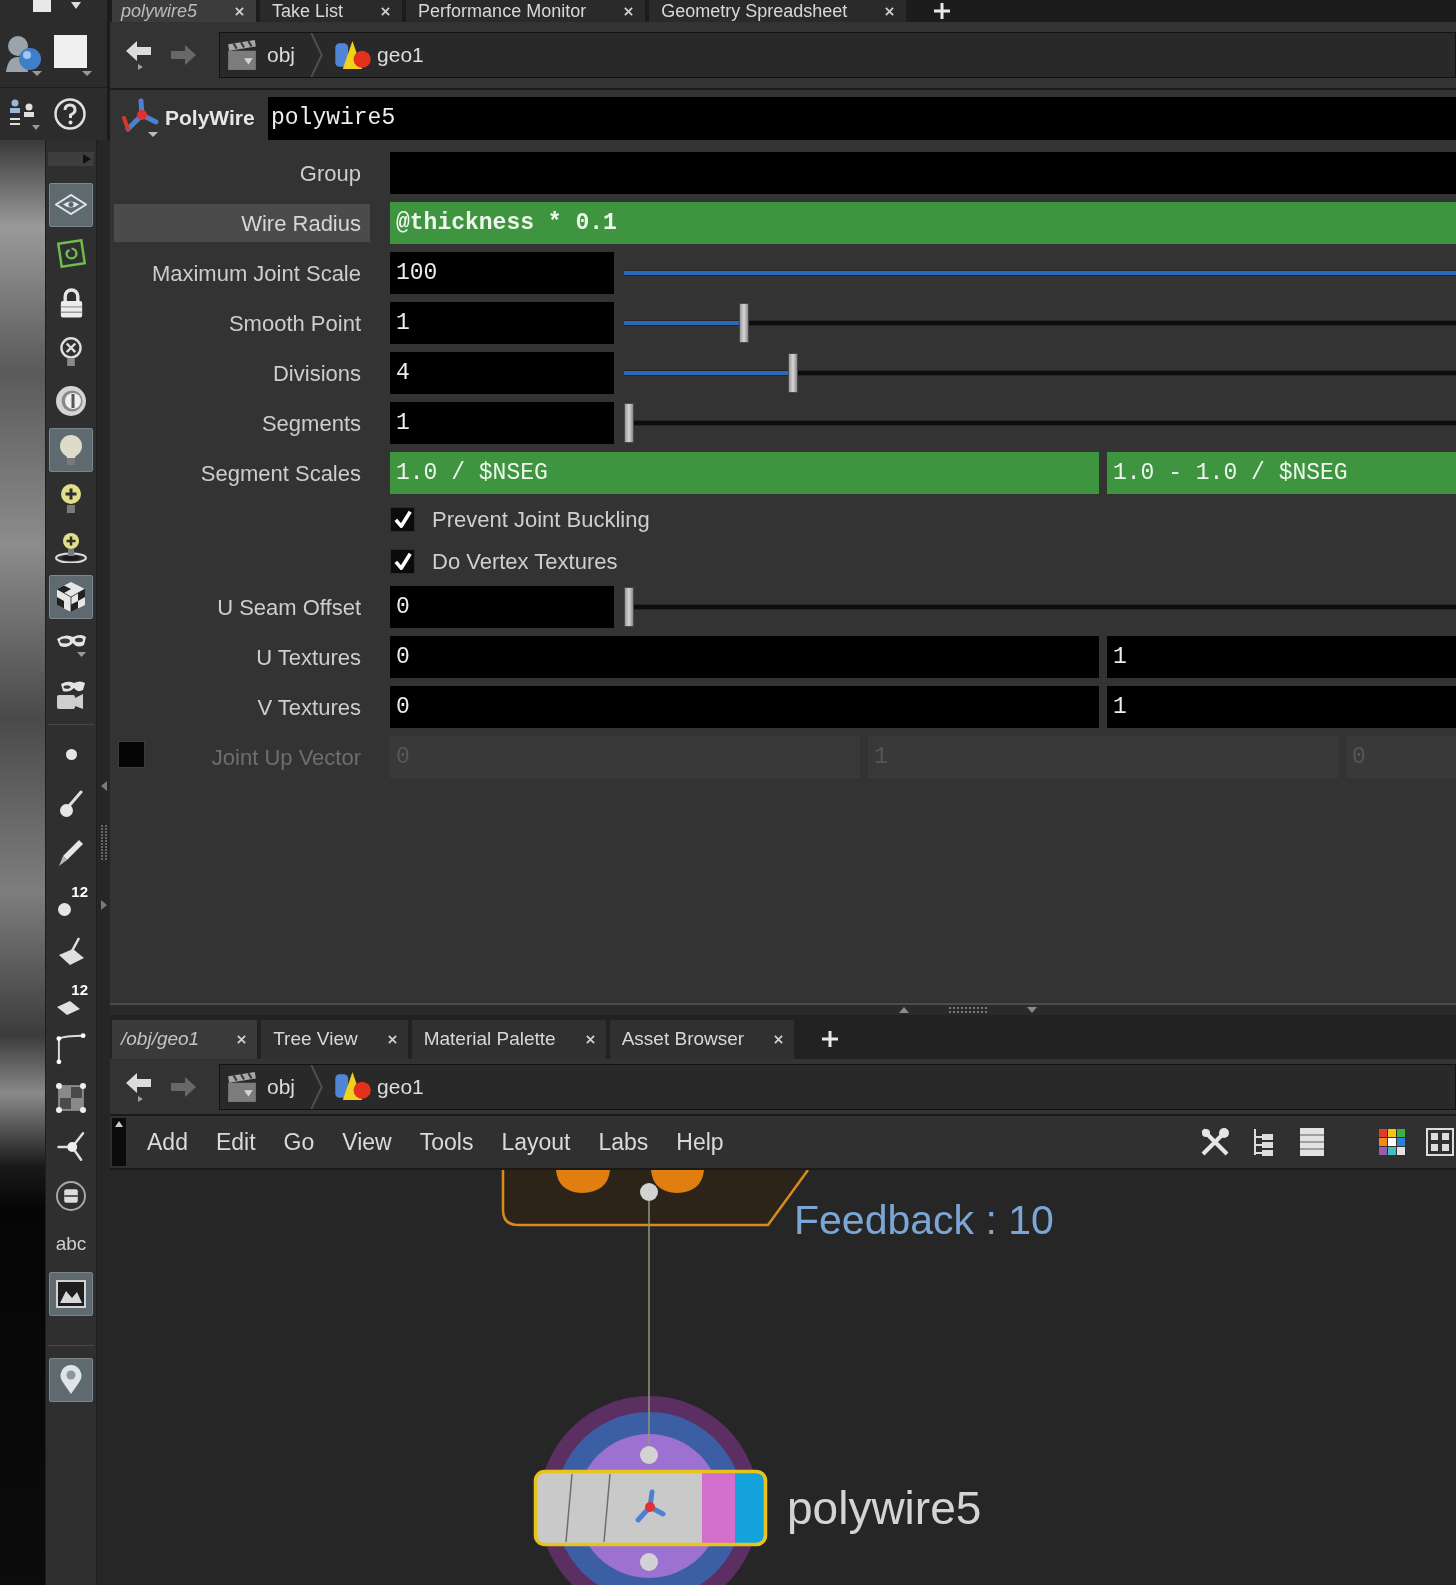  Describe the element at coordinates (299, 1142) in the screenshot. I see `menu-item: Go` at that location.